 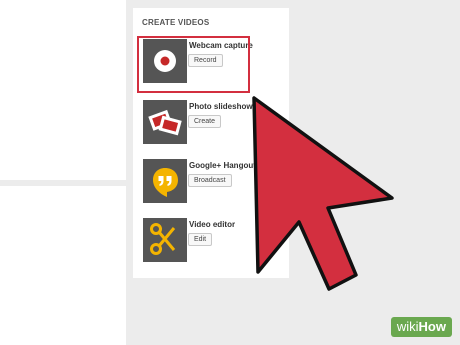 I want to click on photos-icon, so click(x=165, y=122).